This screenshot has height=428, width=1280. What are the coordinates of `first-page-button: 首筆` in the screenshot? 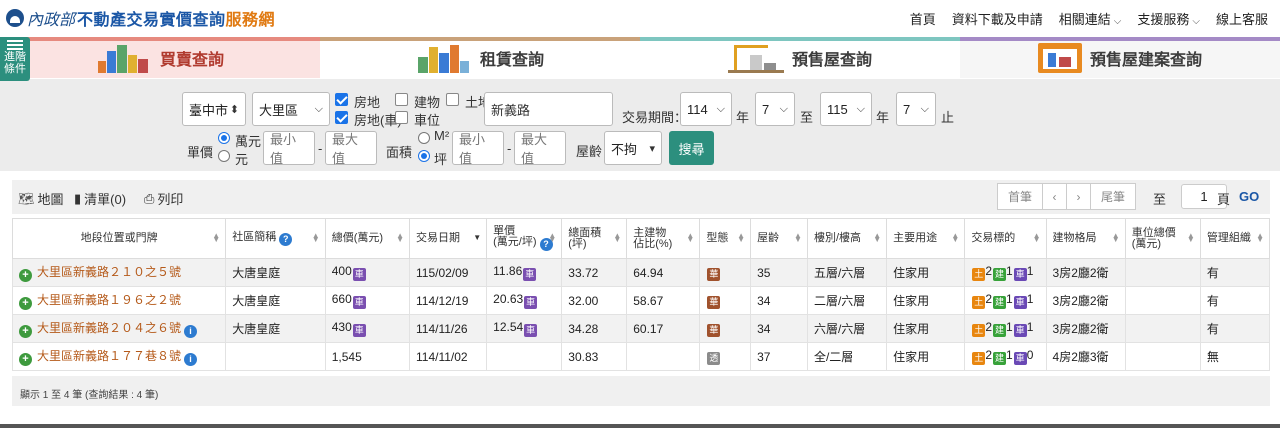 It's located at (1020, 196).